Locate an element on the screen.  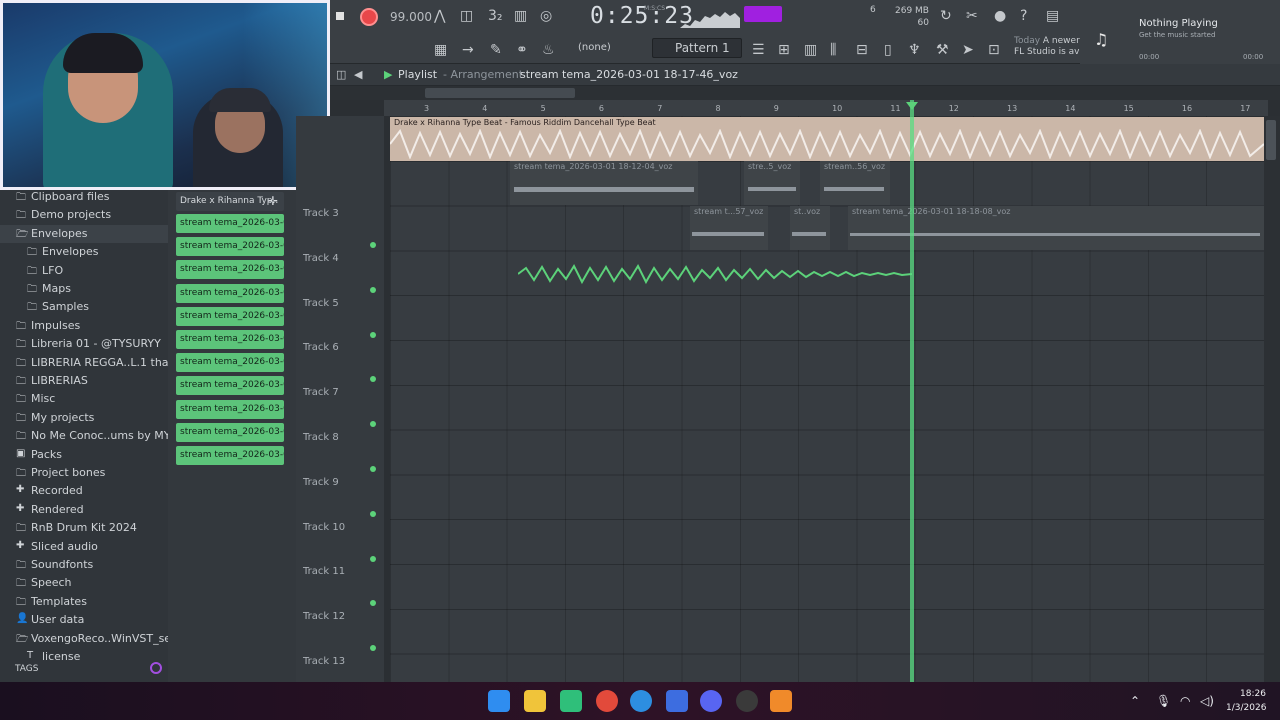
track-label: Track 4 is located at coordinates (321, 258).